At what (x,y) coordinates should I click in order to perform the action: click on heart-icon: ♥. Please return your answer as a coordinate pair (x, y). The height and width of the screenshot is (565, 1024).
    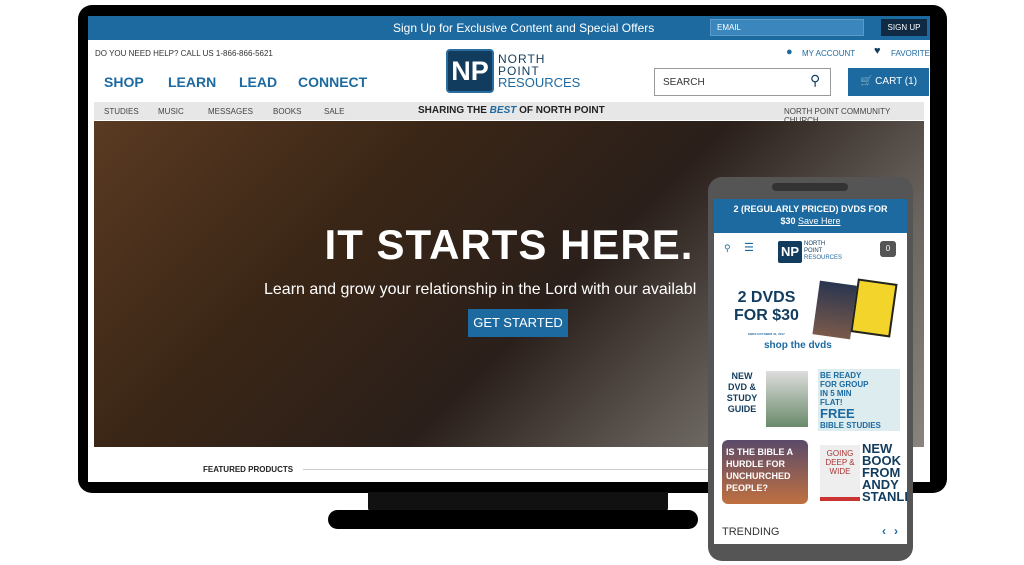
    Looking at the image, I should click on (877, 51).